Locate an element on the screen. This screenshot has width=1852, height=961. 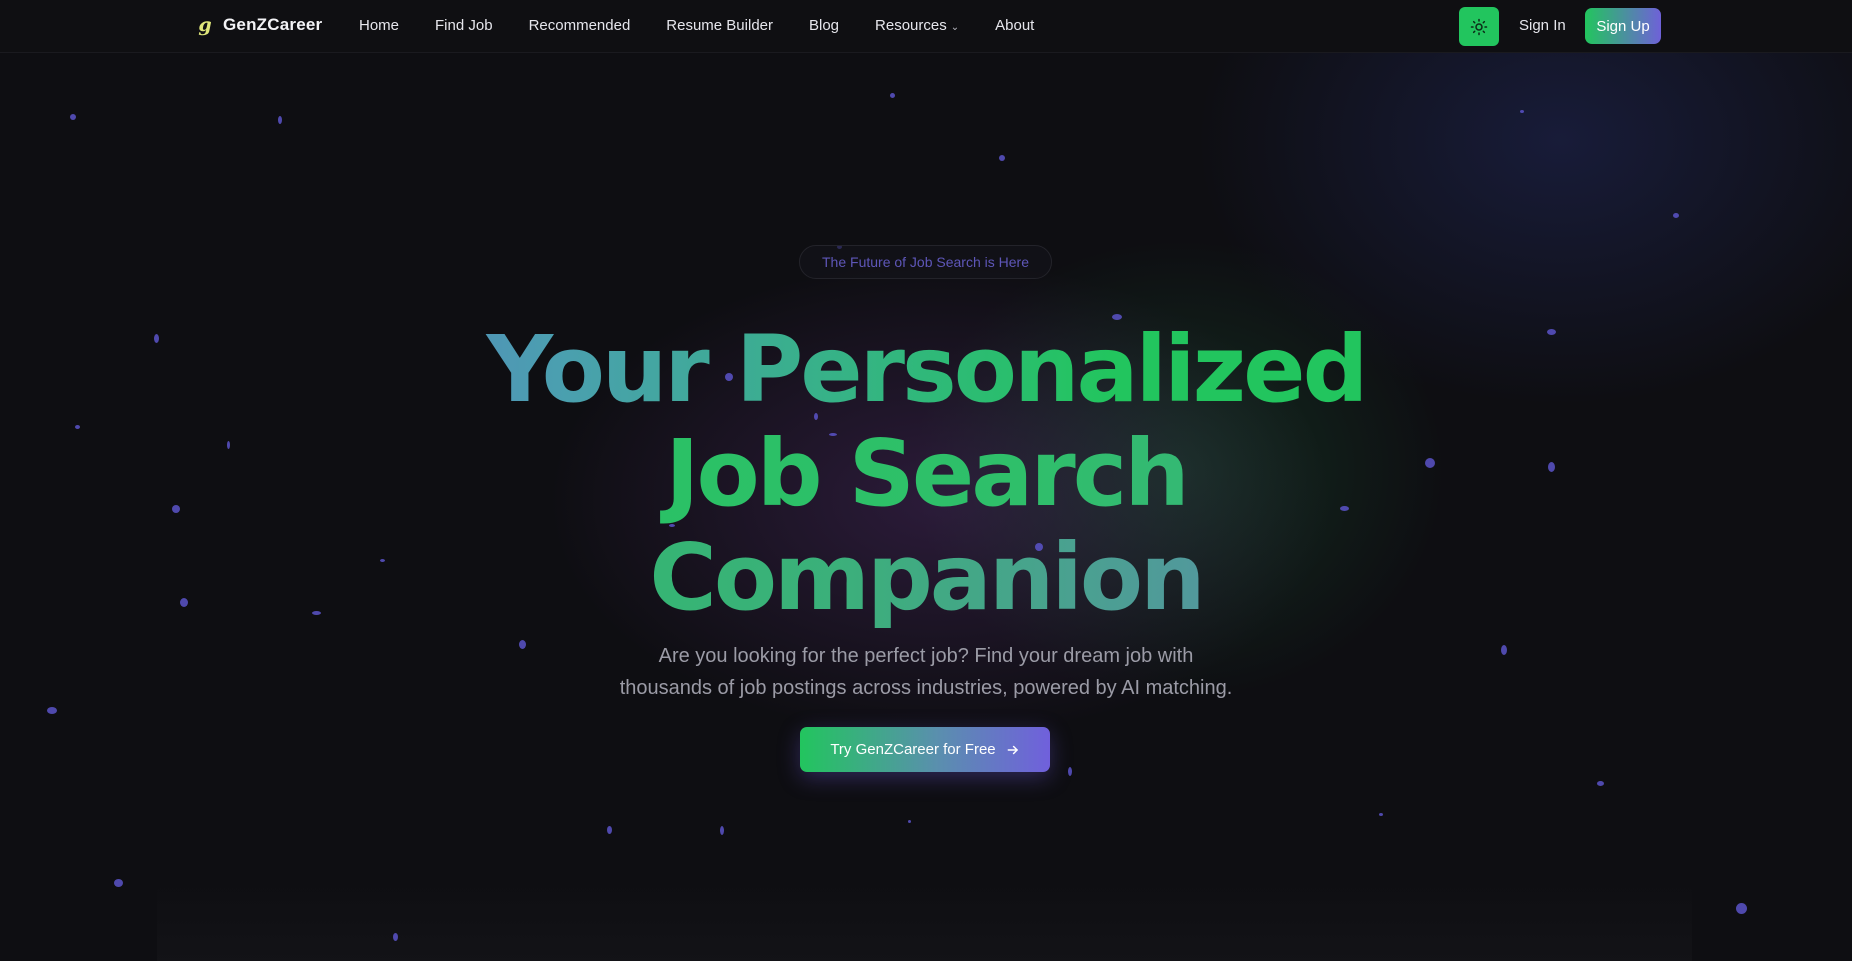
logo: g GenZCareer is located at coordinates (259, 25).